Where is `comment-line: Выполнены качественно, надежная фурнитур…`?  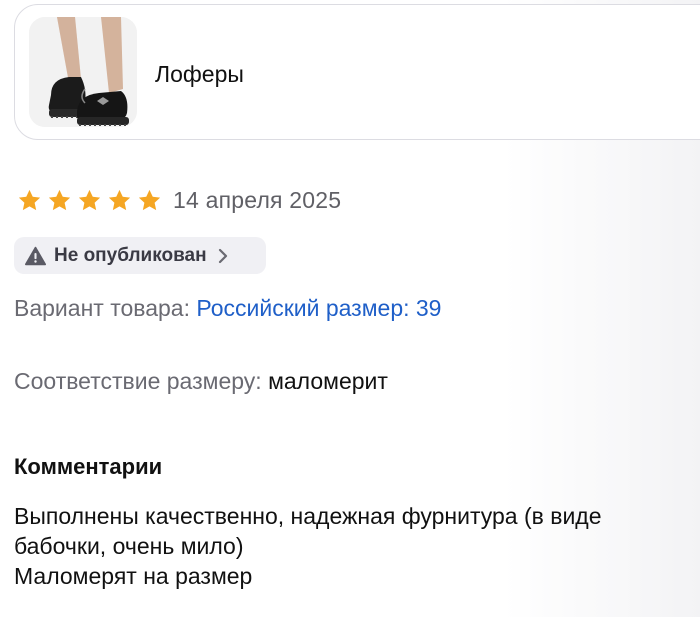
comment-line: Выполнены качественно, надежная фурнитур… is located at coordinates (308, 516).